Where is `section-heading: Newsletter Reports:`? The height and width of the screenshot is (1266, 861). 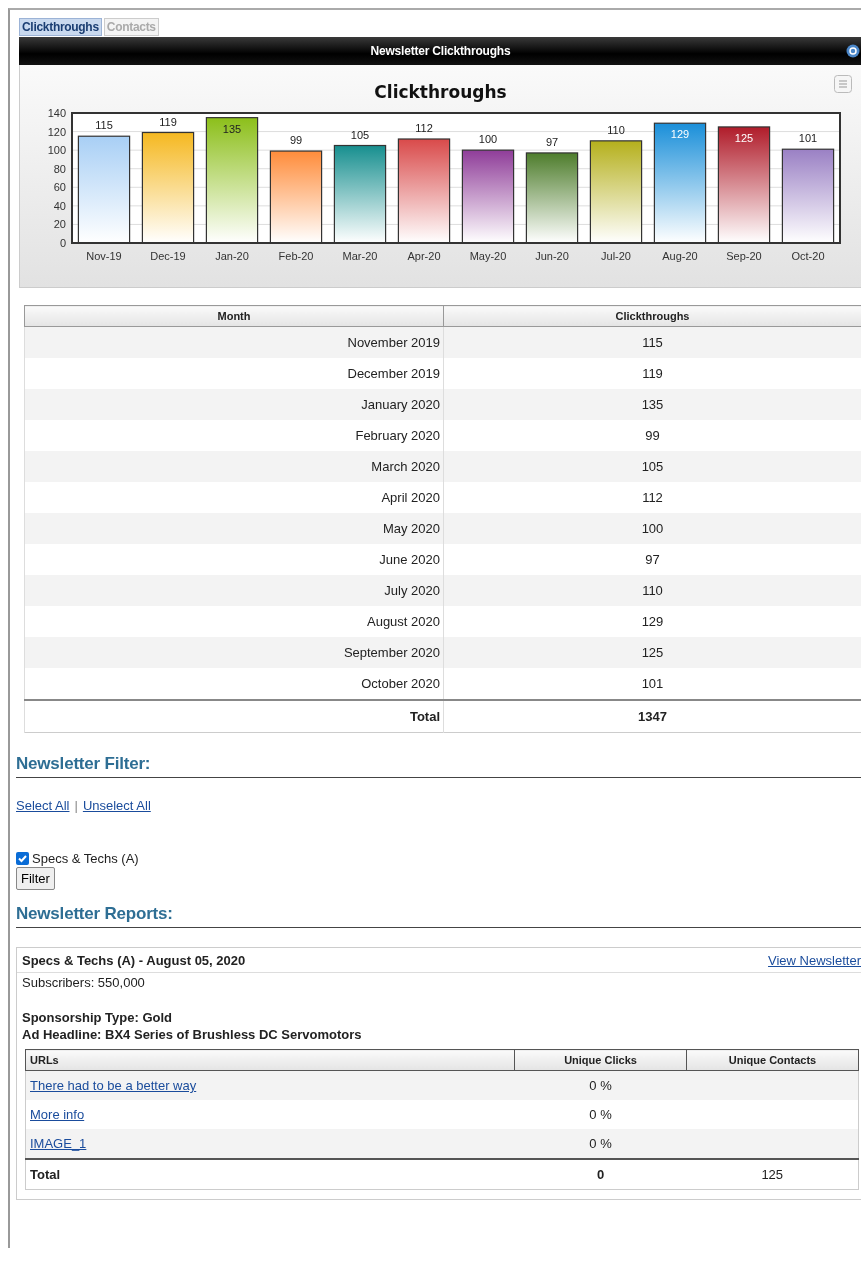 section-heading: Newsletter Reports: is located at coordinates (438, 916).